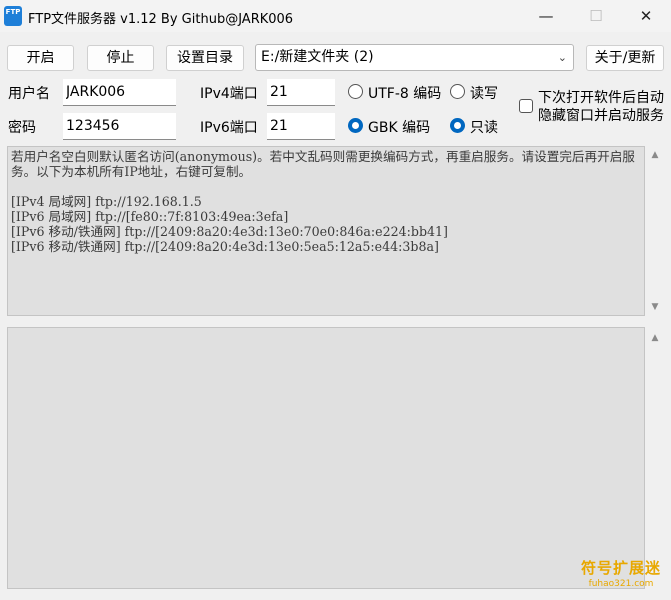  What do you see at coordinates (13, 12) in the screenshot?
I see `app-icon-text: FTP` at bounding box center [13, 12].